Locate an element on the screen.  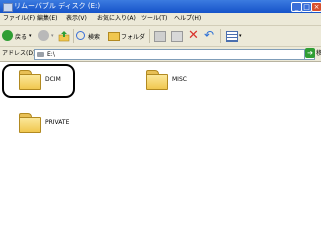
toolbar: 戻る ▾ ▾ 検索 フォルダ ✕ ↶ ▾ is located at coordinates (160, 36).